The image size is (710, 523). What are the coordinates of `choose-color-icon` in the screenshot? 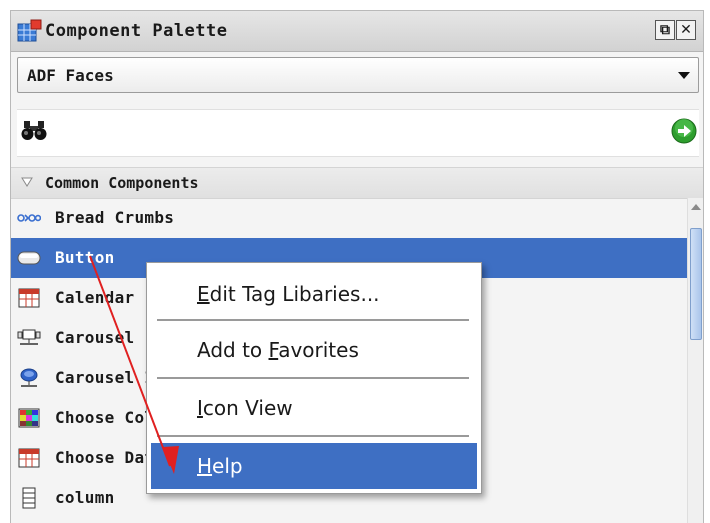 It's located at (29, 418).